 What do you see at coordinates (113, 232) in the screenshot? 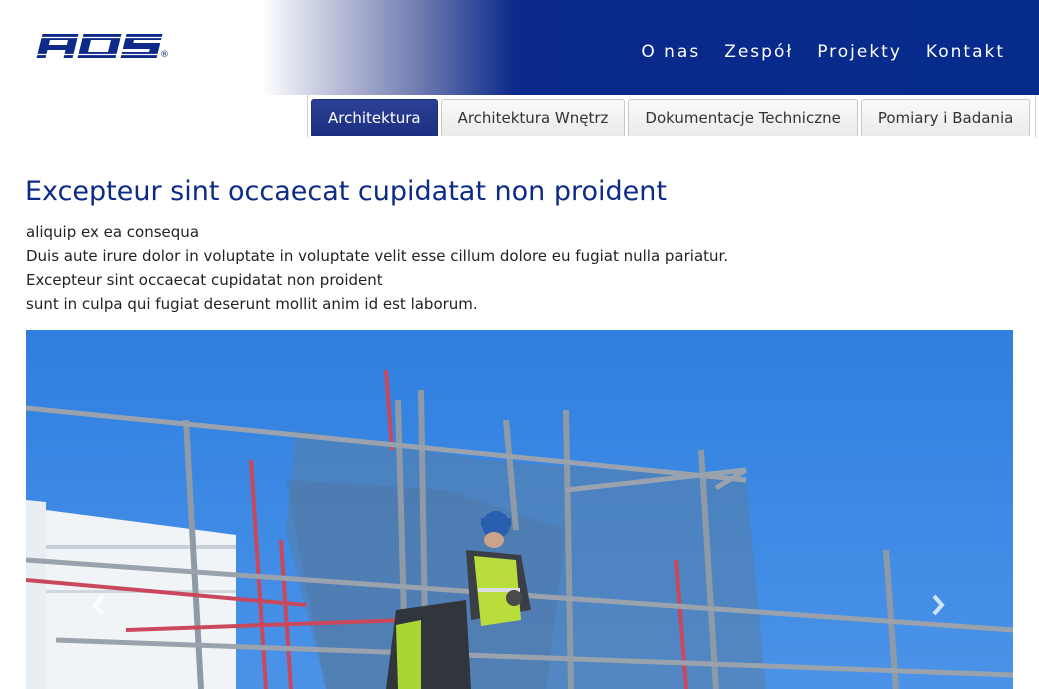
I see `intro-line: aliquip ex ea consequa` at bounding box center [113, 232].